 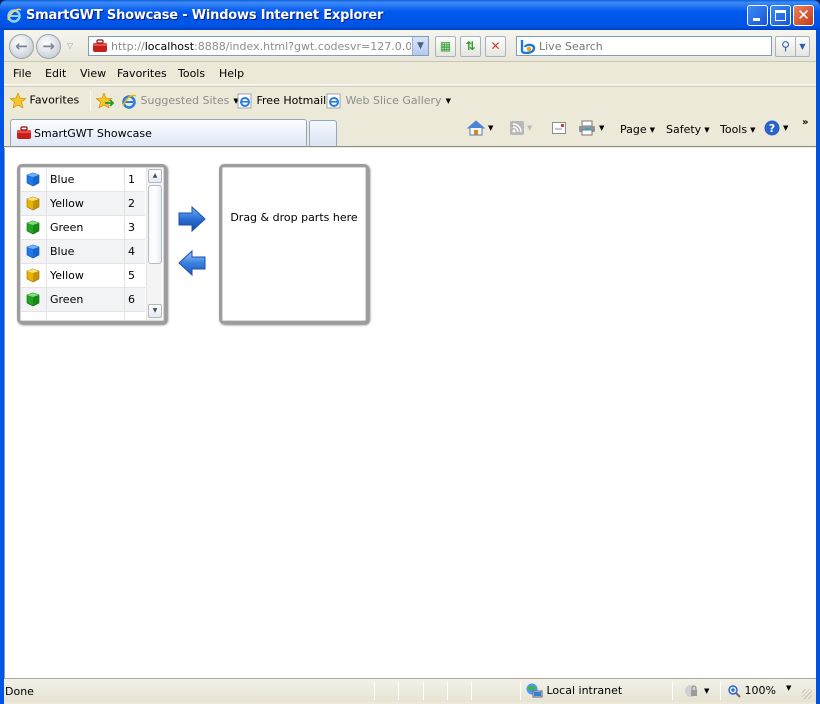 What do you see at coordinates (445, 46) in the screenshot?
I see `compatibility-view-button: ▦` at bounding box center [445, 46].